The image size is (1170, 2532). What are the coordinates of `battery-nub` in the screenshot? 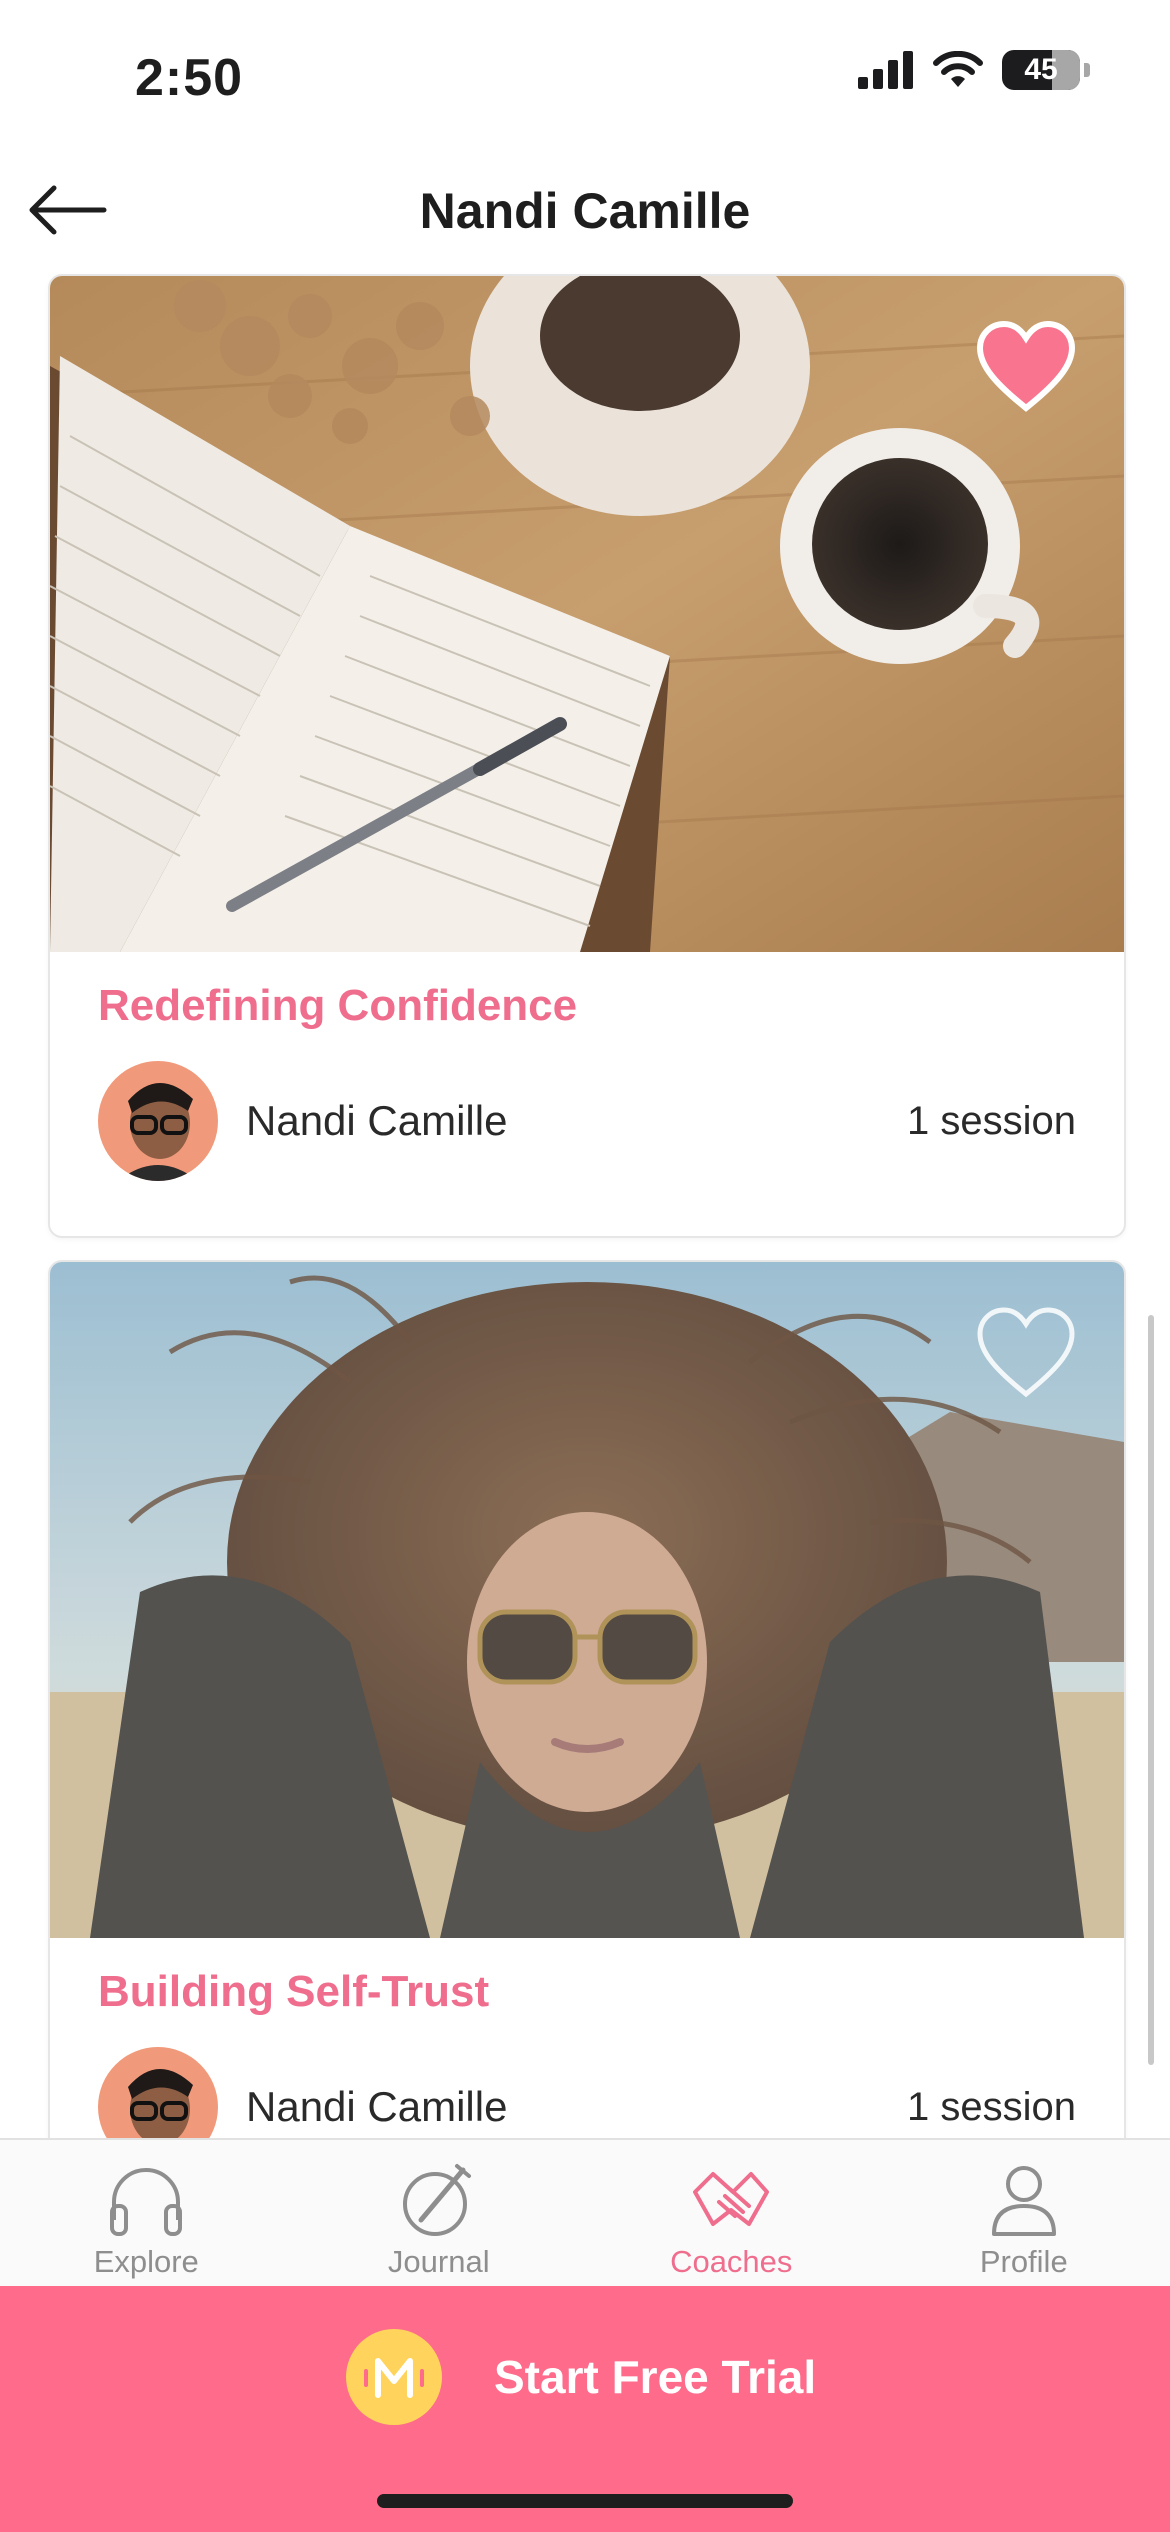 It's located at (1087, 70).